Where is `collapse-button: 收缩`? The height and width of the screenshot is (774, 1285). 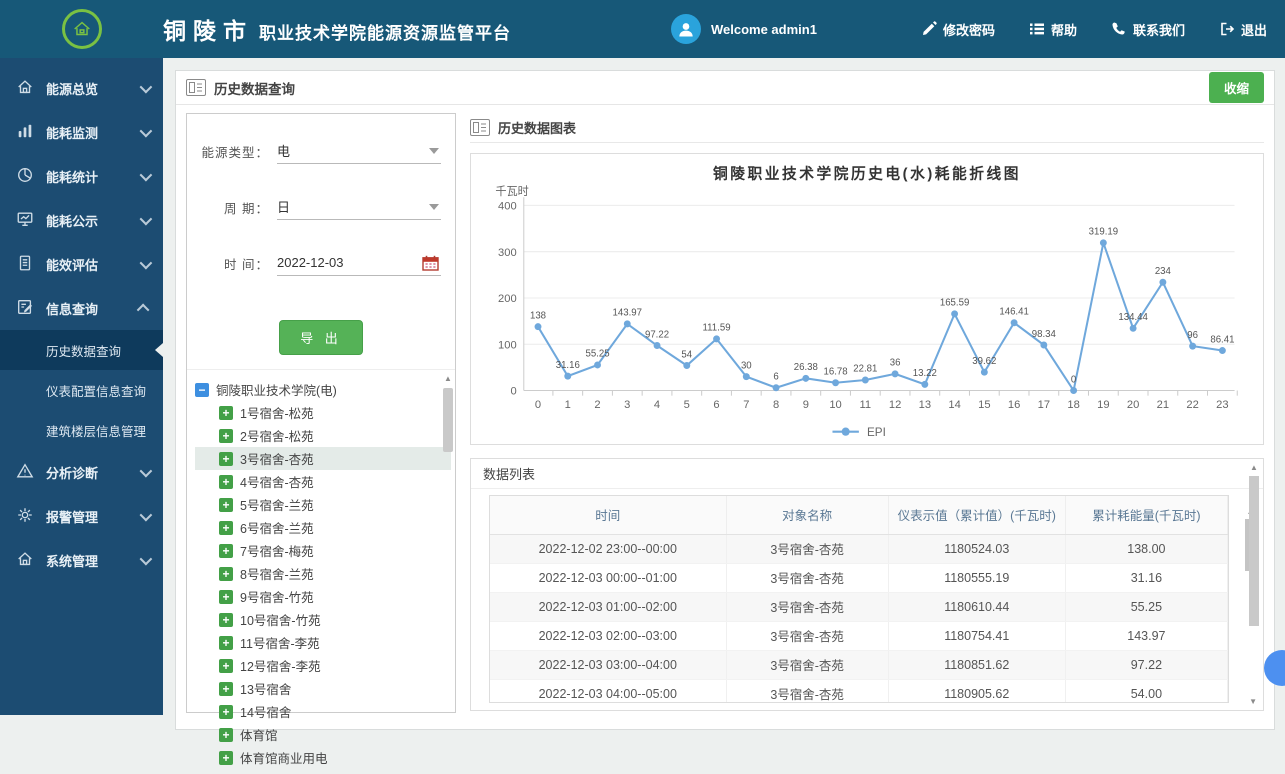 collapse-button: 收缩 is located at coordinates (1236, 87).